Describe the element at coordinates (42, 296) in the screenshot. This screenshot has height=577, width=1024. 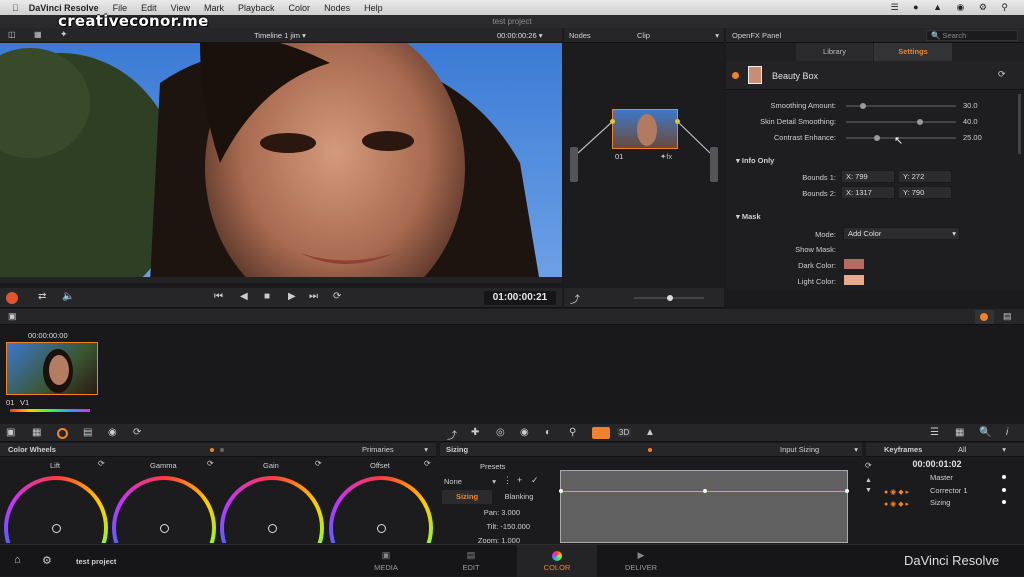
I see `shuffle-icon: ⇄` at that location.